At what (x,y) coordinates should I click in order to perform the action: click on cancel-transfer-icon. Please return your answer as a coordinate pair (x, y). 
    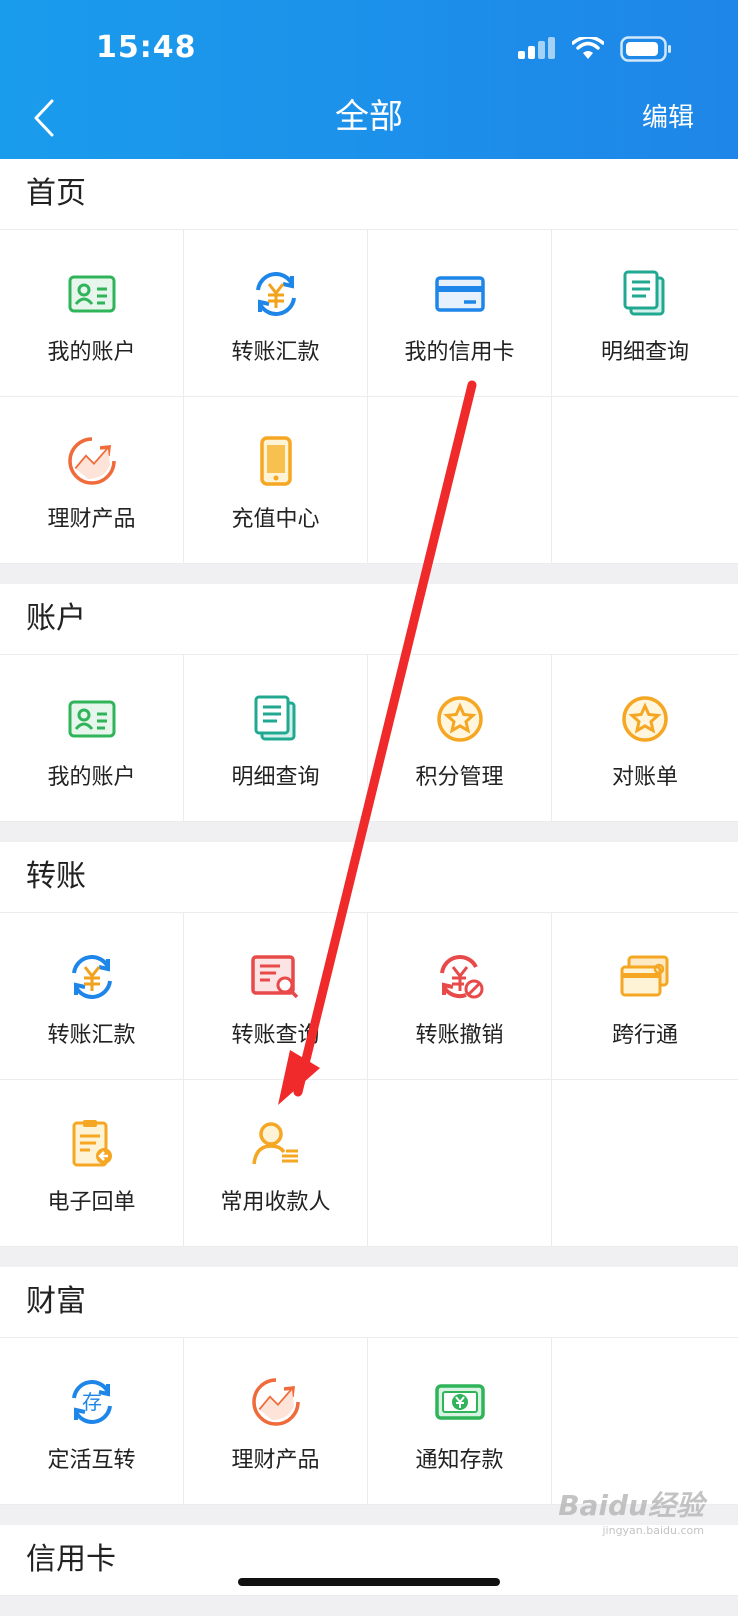
    Looking at the image, I should click on (460, 977).